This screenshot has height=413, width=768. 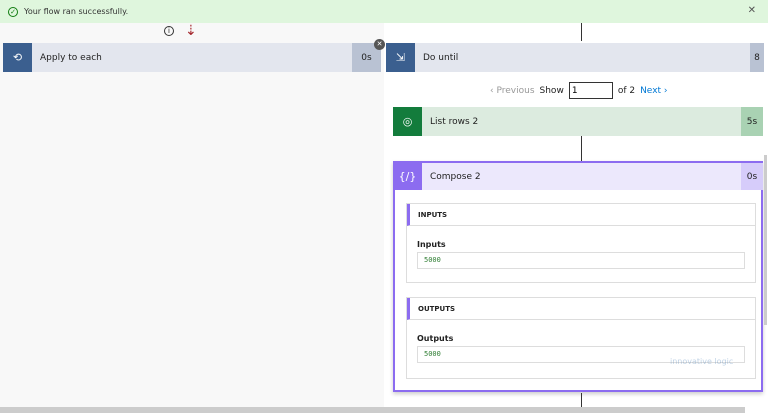 What do you see at coordinates (400, 57) in the screenshot?
I see `do-until-icon: ⇲` at bounding box center [400, 57].